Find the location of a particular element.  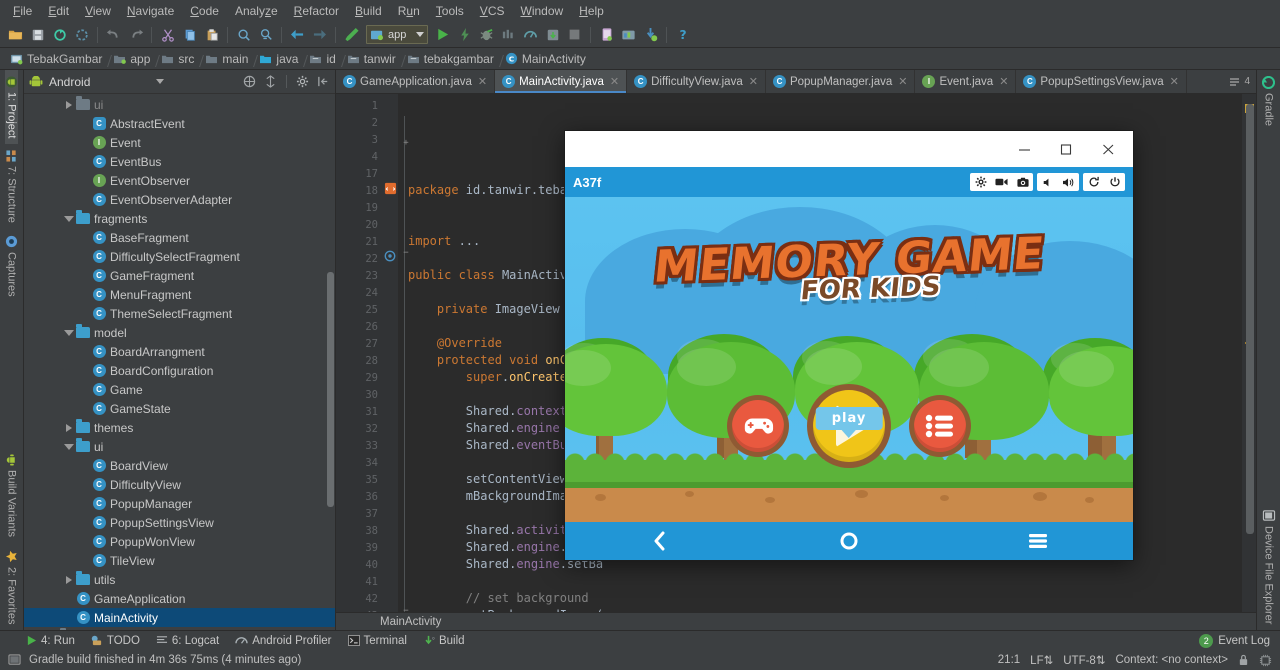

tool-window-4-run: 4: Run is located at coordinates (50, 641).